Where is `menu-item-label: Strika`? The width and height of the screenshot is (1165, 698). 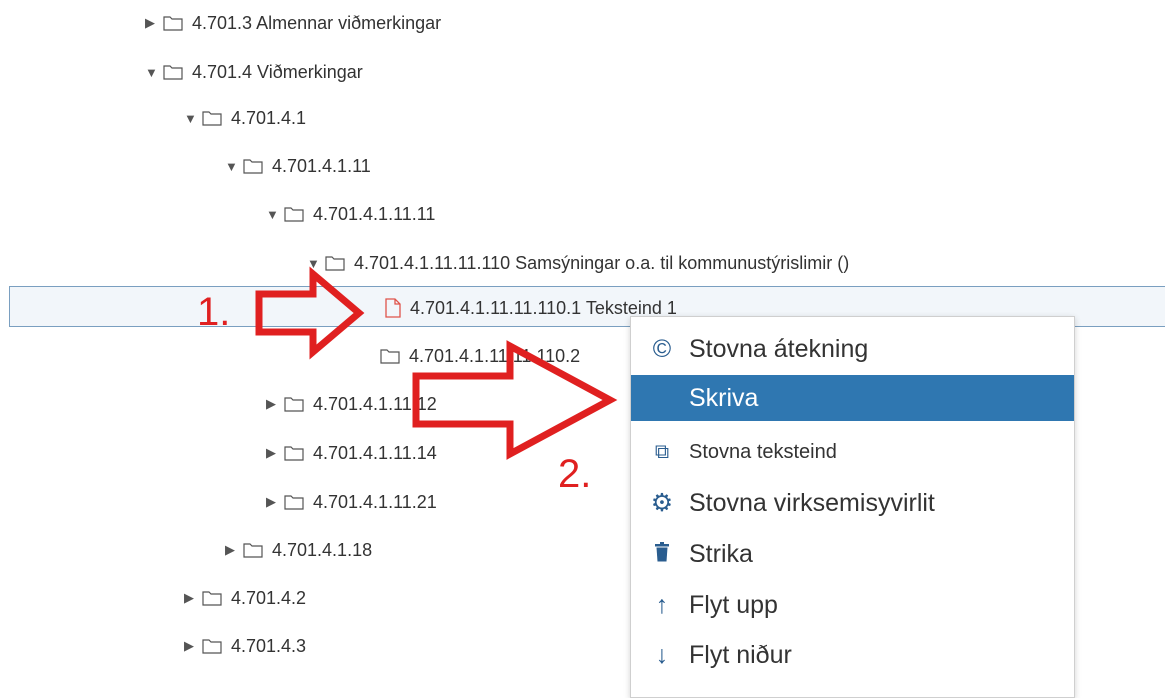
menu-item-label: Strika is located at coordinates (721, 553).